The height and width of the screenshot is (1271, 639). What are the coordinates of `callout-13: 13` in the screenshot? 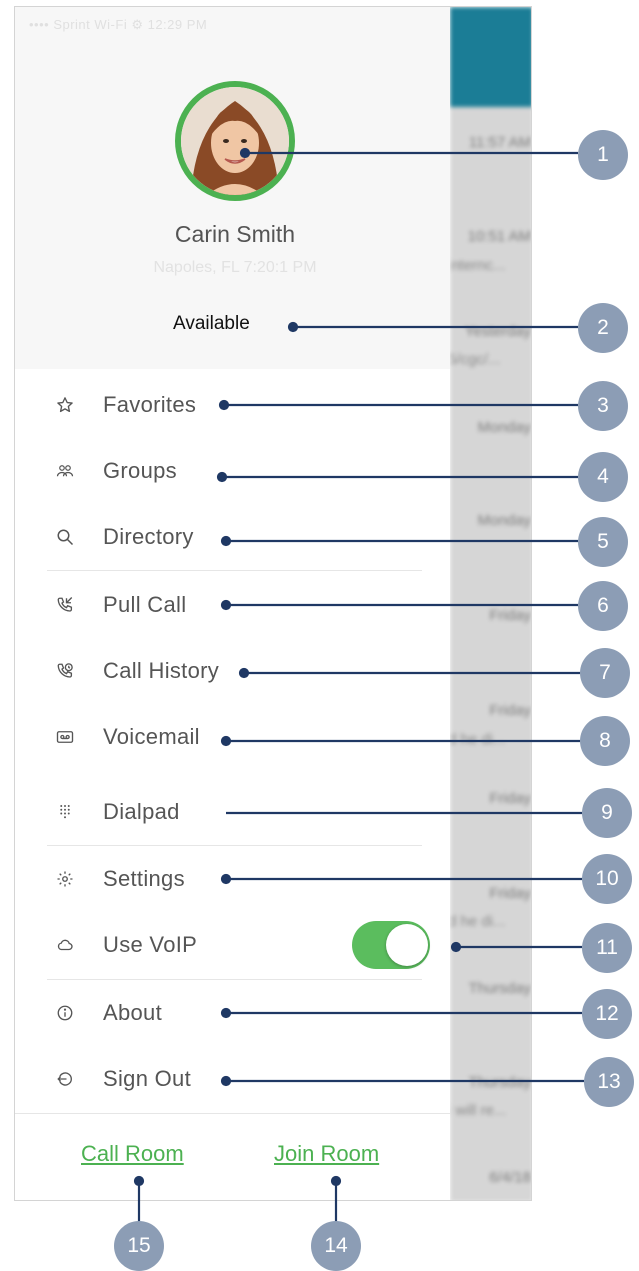 It's located at (609, 1082).